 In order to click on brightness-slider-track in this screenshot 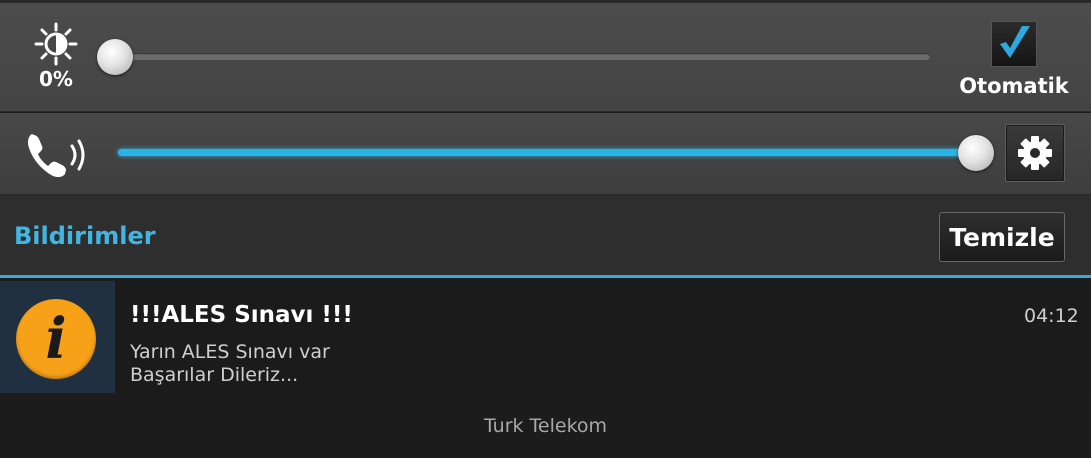, I will do `click(524, 56)`.